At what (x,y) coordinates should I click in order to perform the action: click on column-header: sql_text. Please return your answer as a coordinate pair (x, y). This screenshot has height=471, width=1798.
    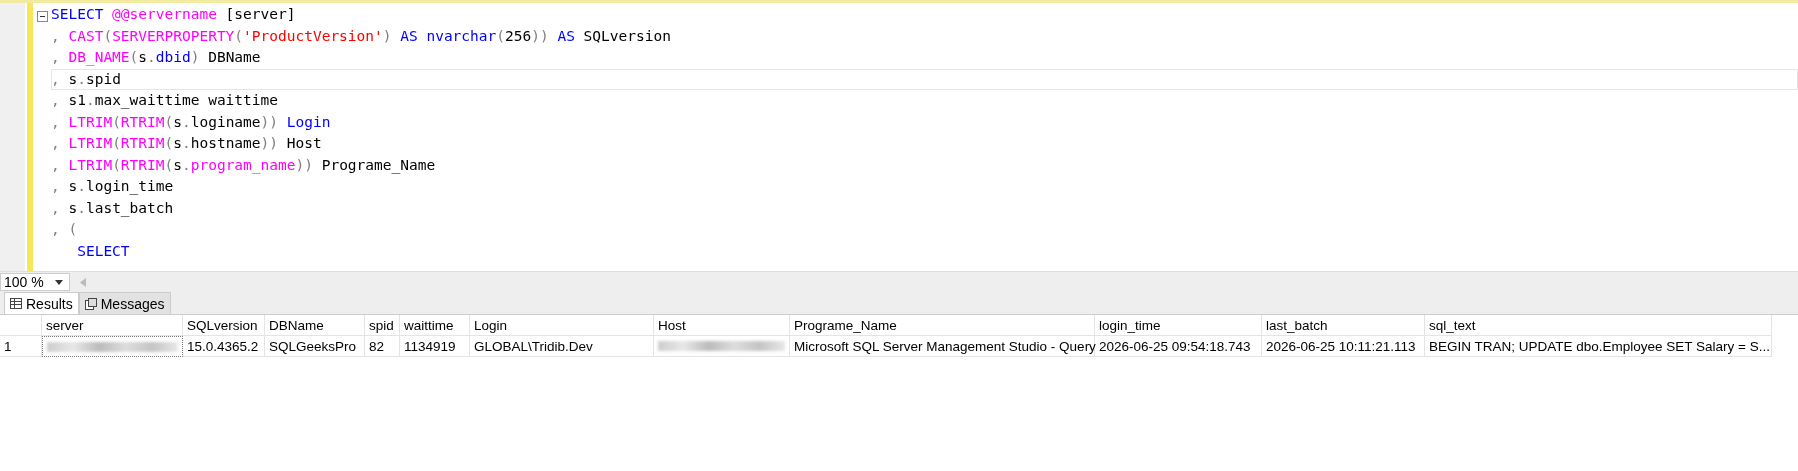
    Looking at the image, I should click on (1598, 325).